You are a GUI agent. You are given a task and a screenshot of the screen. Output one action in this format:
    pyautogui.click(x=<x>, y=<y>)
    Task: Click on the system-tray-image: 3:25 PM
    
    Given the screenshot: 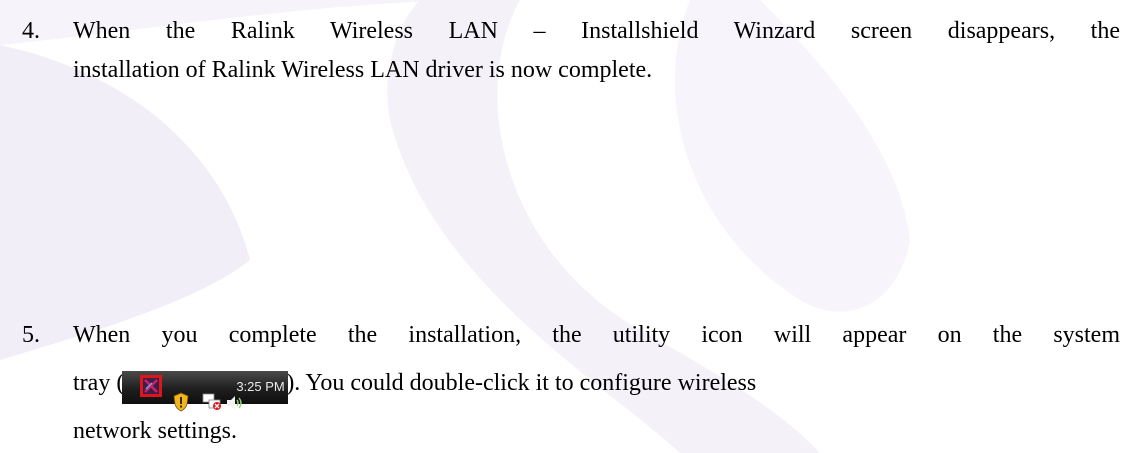 What is the action you would take?
    pyautogui.click(x=205, y=386)
    